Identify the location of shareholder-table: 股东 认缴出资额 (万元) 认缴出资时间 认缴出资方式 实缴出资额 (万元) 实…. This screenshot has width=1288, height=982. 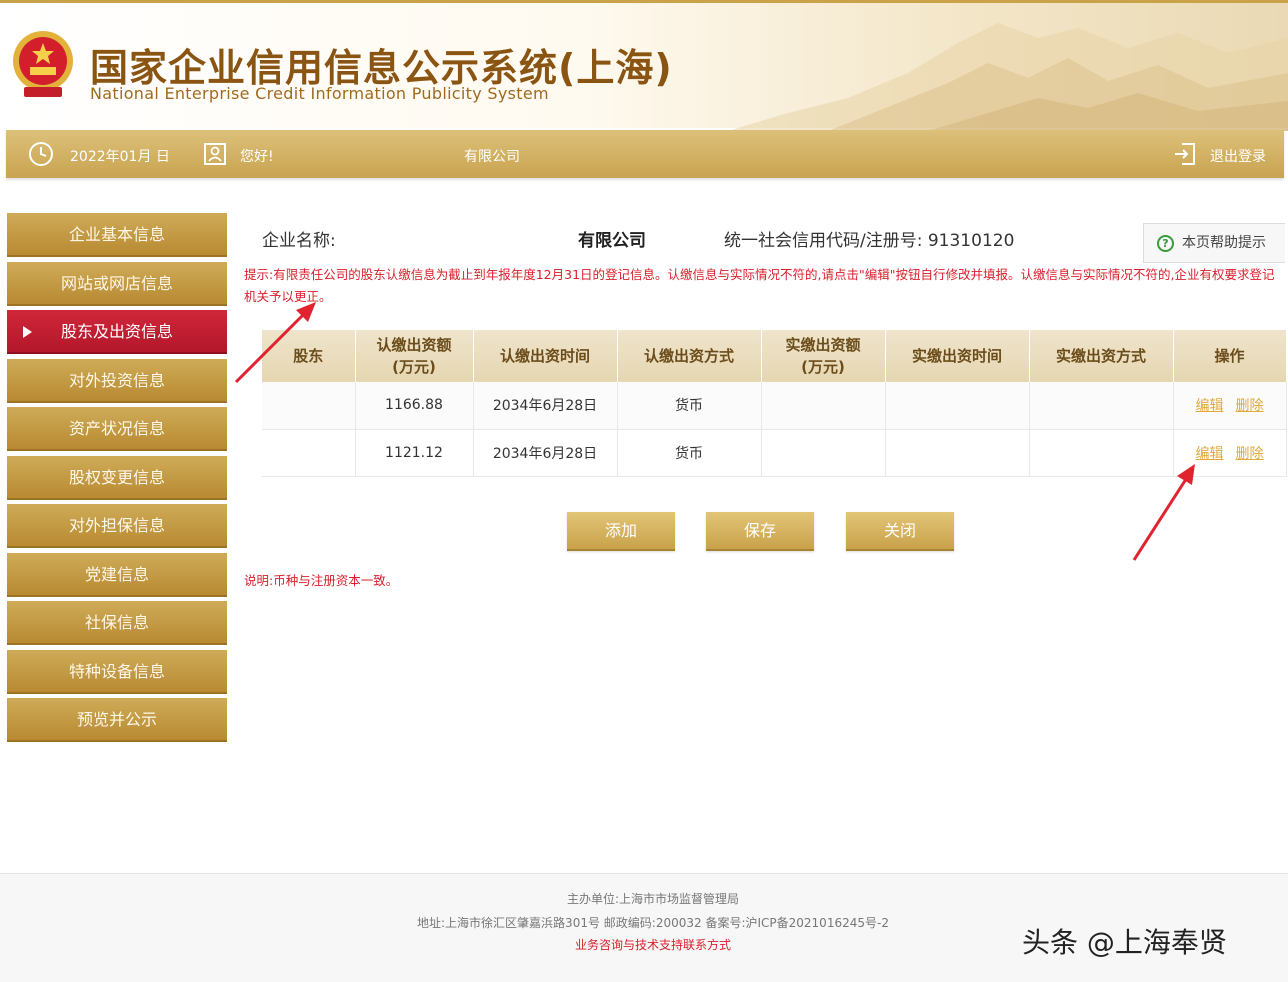
(774, 403).